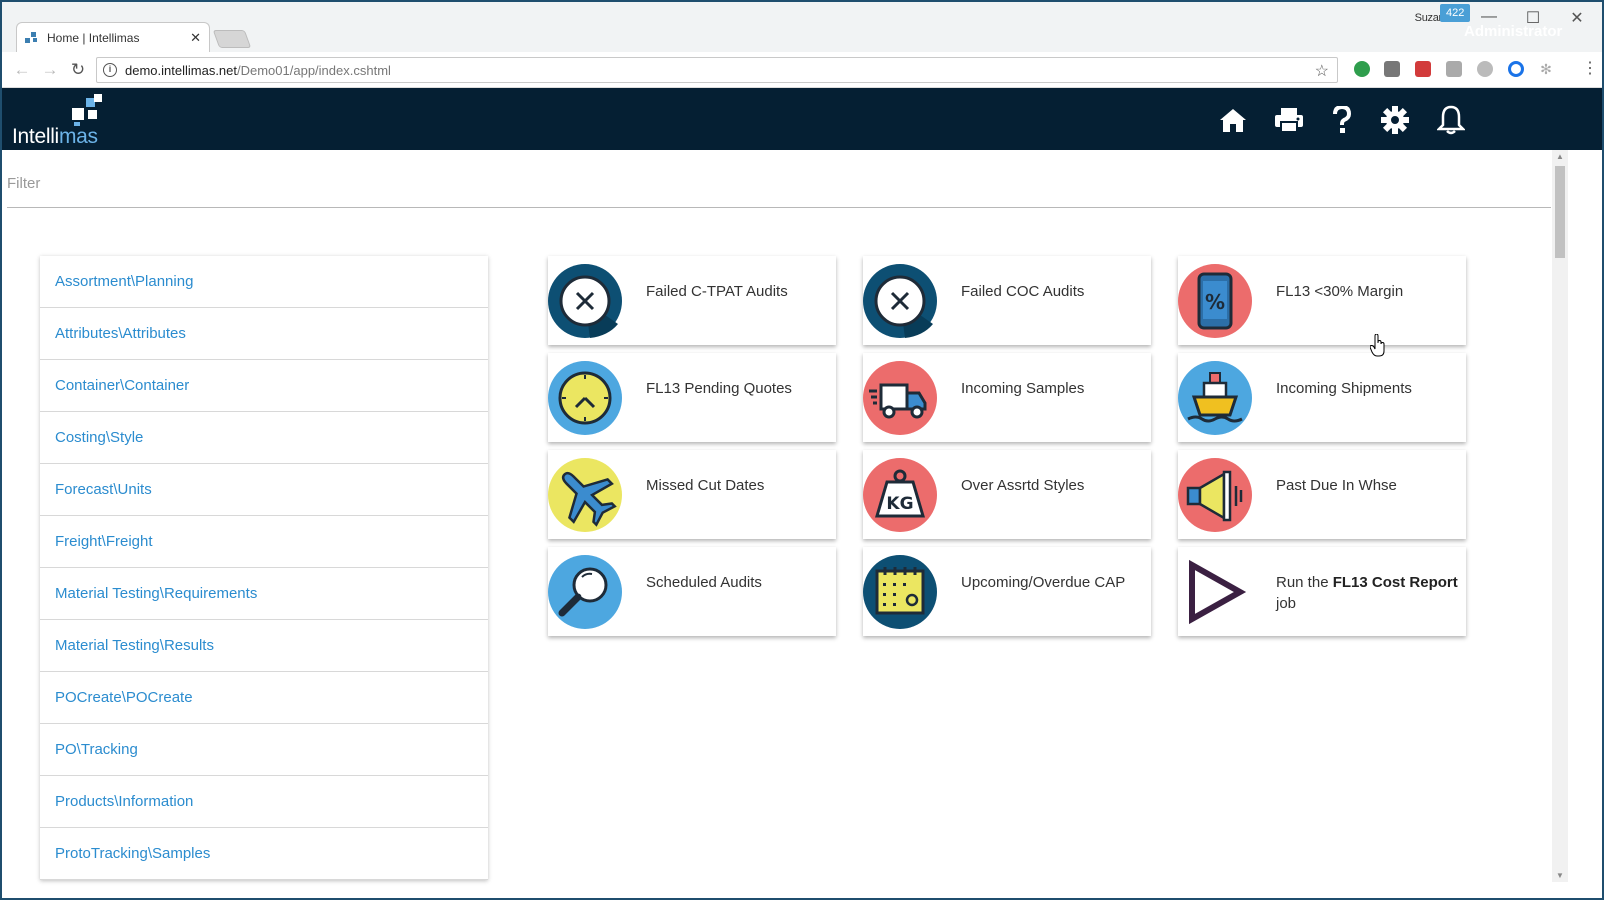 The image size is (1604, 900). Describe the element at coordinates (1344, 388) in the screenshot. I see `card-label: Incoming Shipments` at that location.